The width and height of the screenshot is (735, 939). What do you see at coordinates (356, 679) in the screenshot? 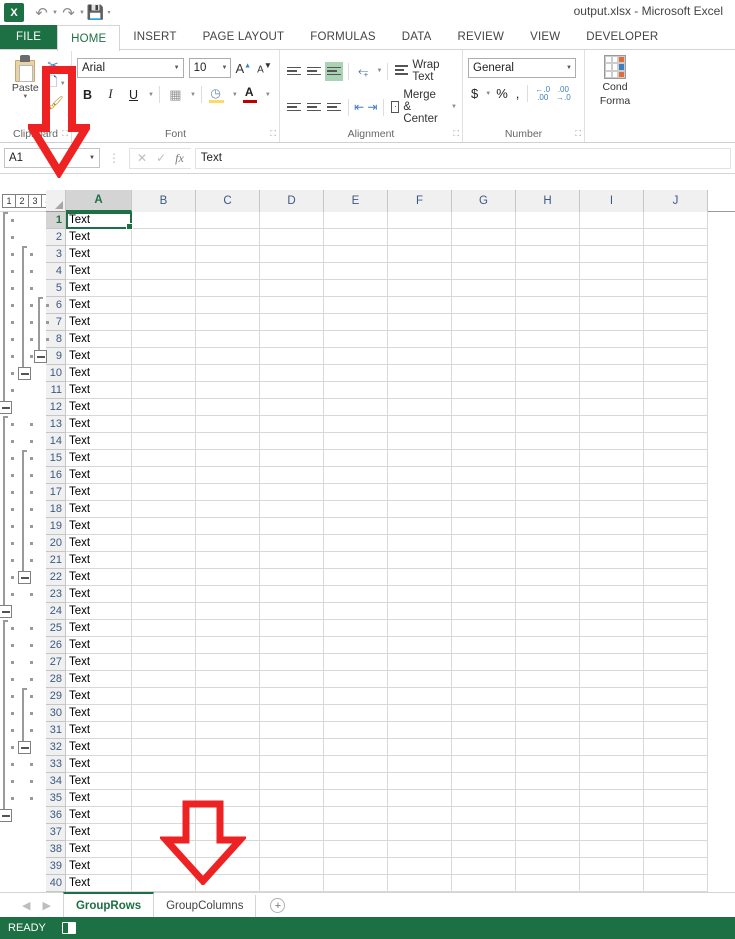
I see `cell-E28` at bounding box center [356, 679].